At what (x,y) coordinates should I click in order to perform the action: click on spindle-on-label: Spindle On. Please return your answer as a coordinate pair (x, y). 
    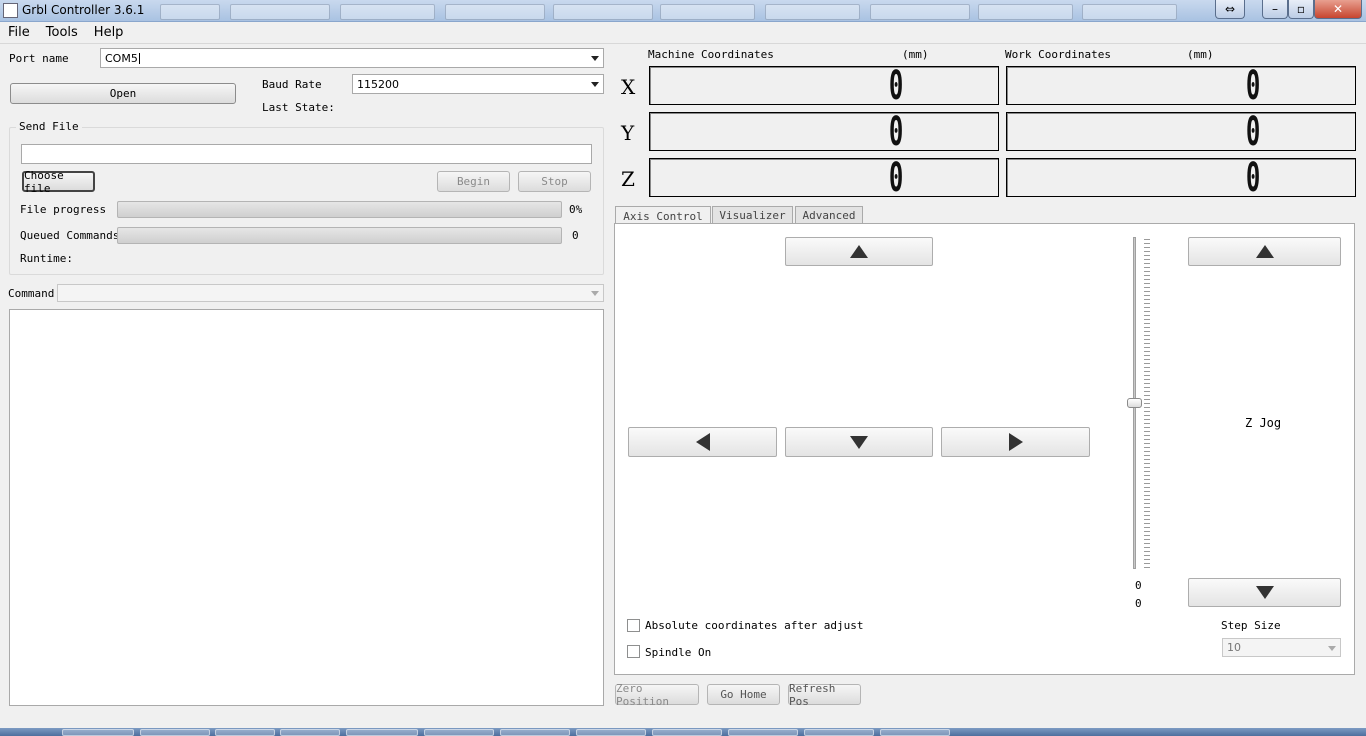
    Looking at the image, I should click on (678, 652).